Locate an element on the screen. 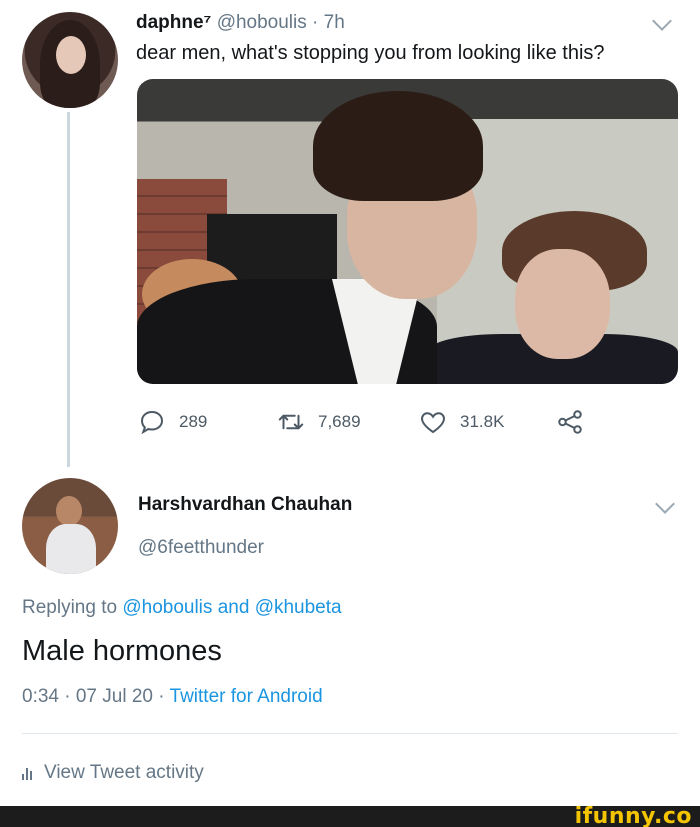 The width and height of the screenshot is (700, 827). like-button: 31.8K is located at coordinates (461, 422).